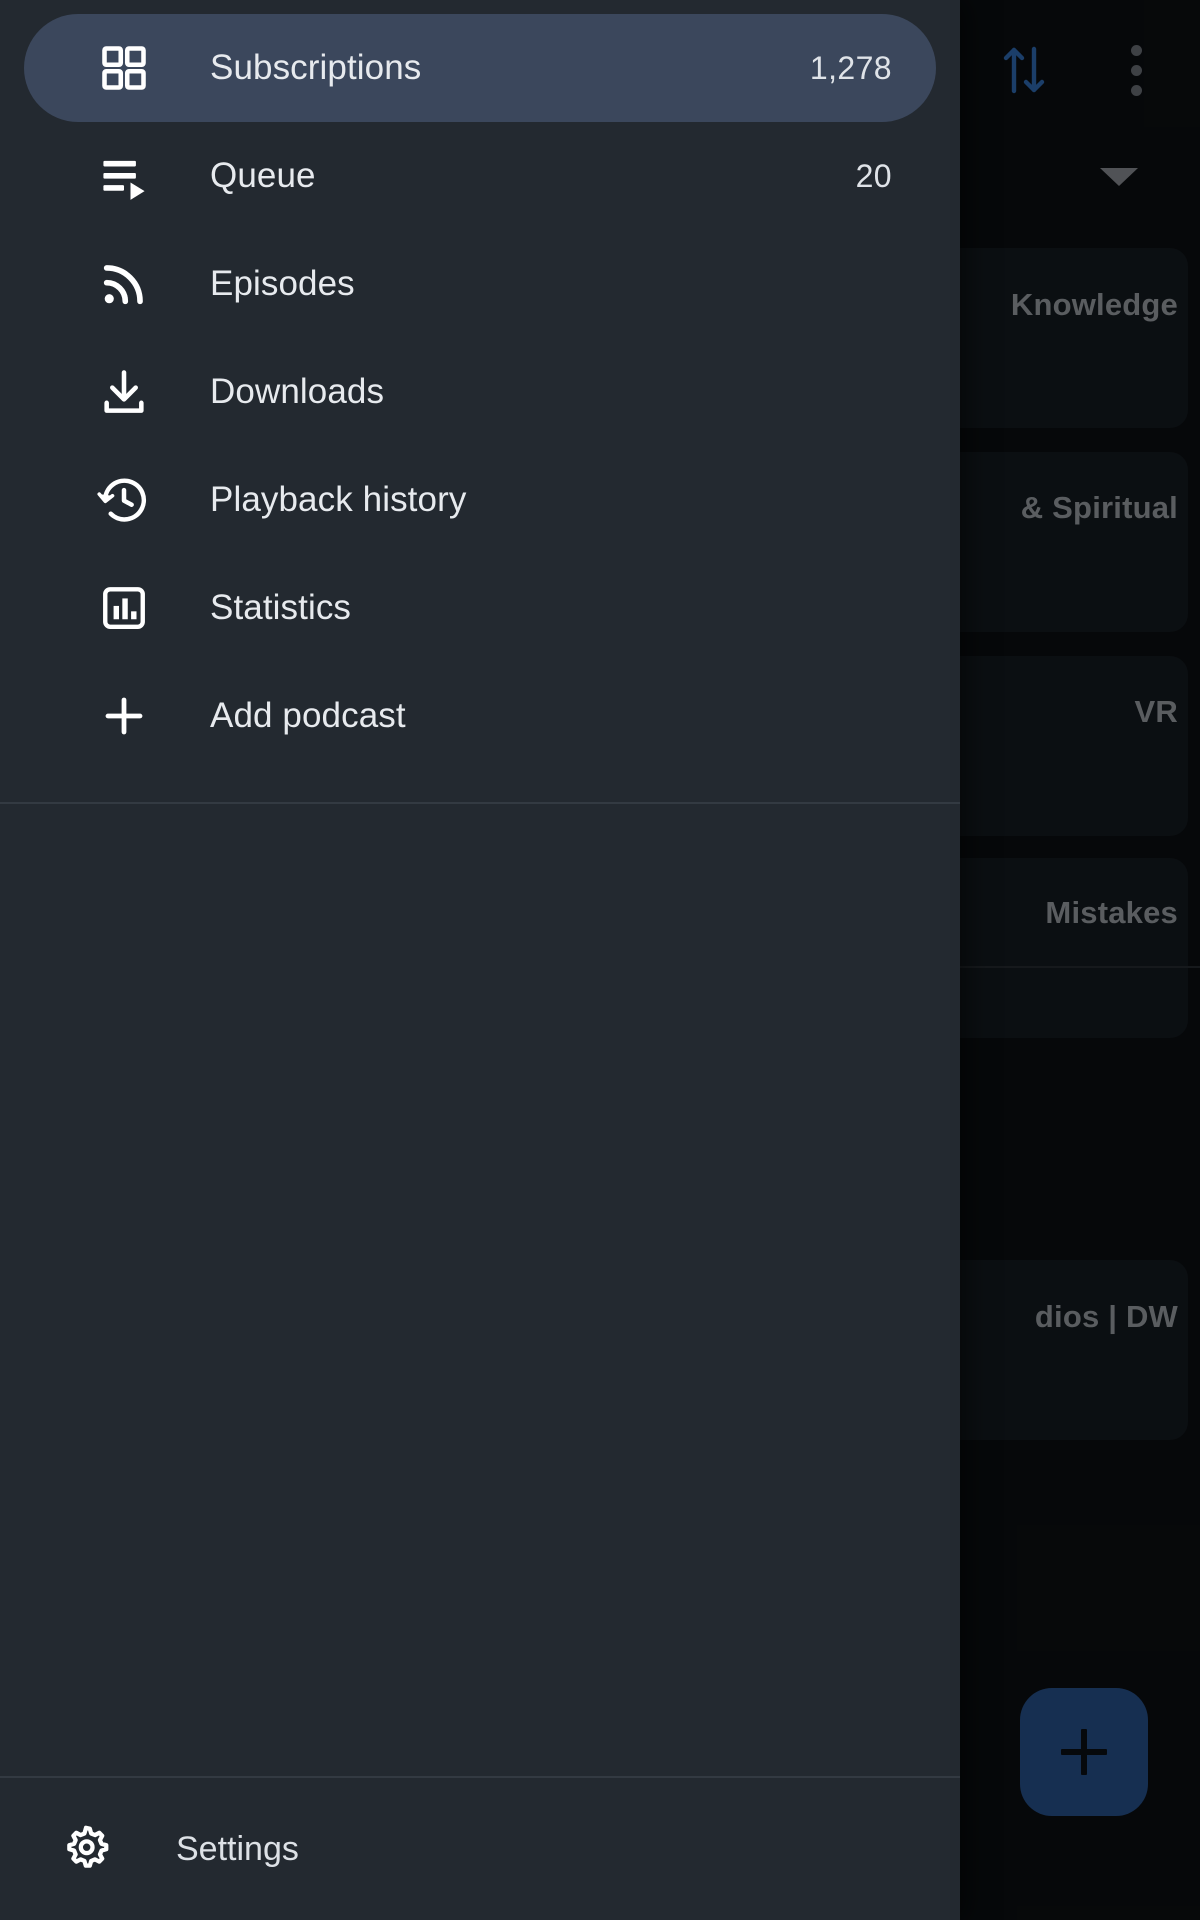 Image resolution: width=1200 pixels, height=1920 pixels. I want to click on nav-item-settings: Settings, so click(480, 1849).